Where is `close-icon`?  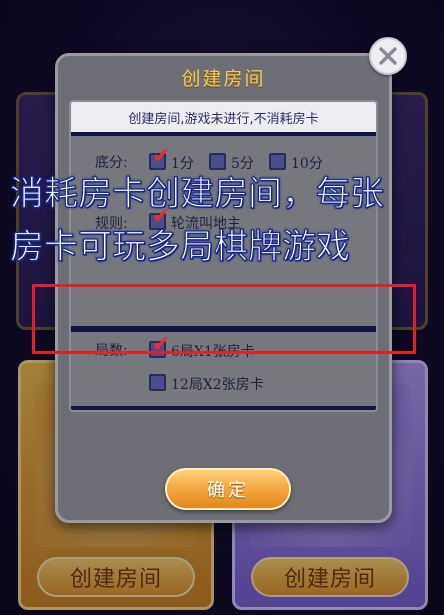
close-icon is located at coordinates (388, 56).